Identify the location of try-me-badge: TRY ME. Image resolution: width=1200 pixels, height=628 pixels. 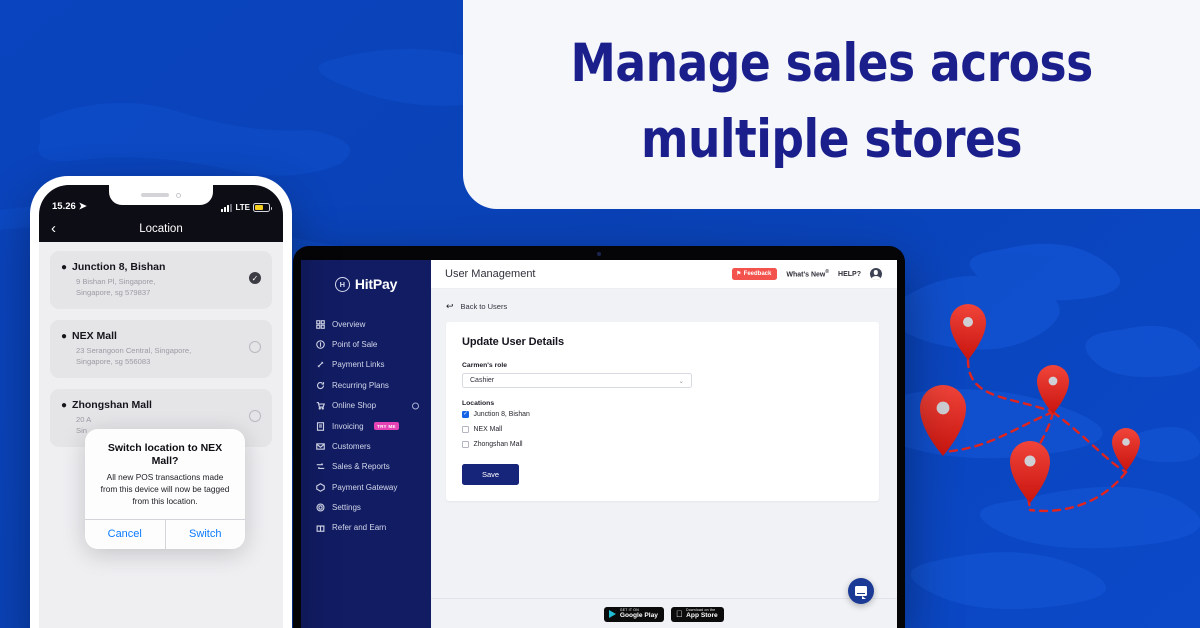
(386, 426).